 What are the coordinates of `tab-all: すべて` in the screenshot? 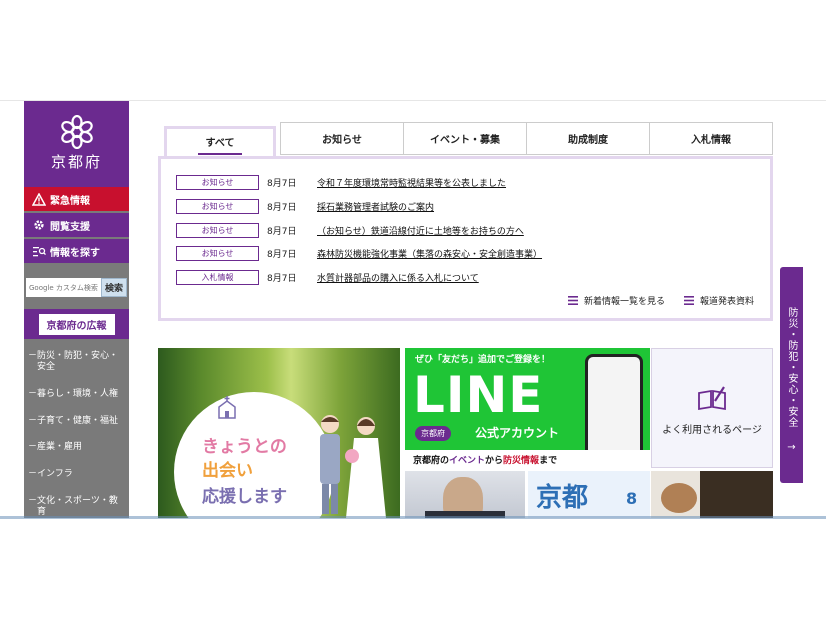 It's located at (220, 142).